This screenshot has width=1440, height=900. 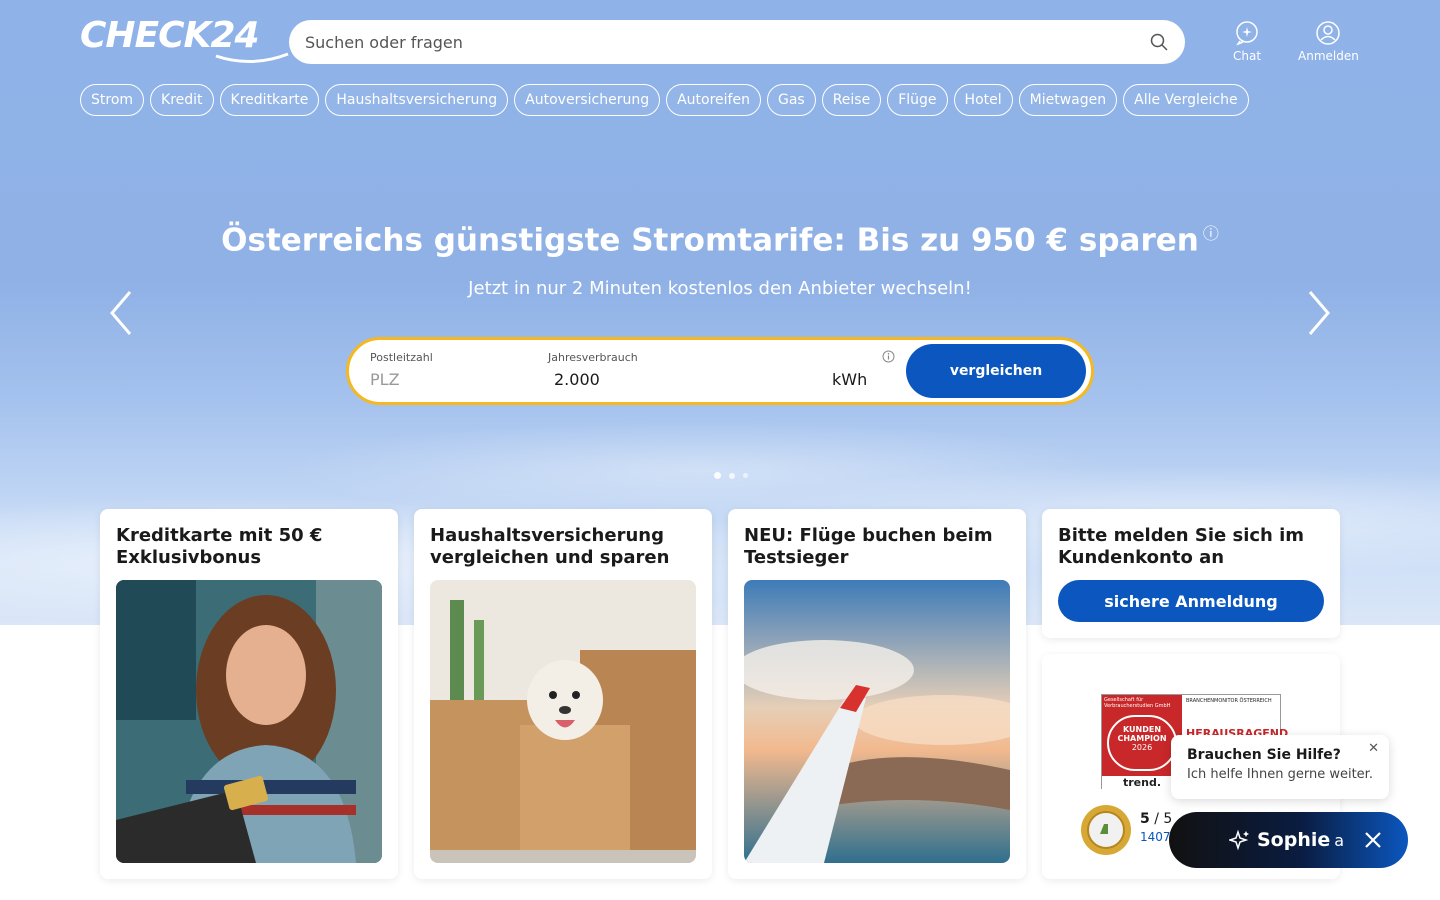 What do you see at coordinates (983, 100) in the screenshot?
I see `nav-pill-hotel: Hotel` at bounding box center [983, 100].